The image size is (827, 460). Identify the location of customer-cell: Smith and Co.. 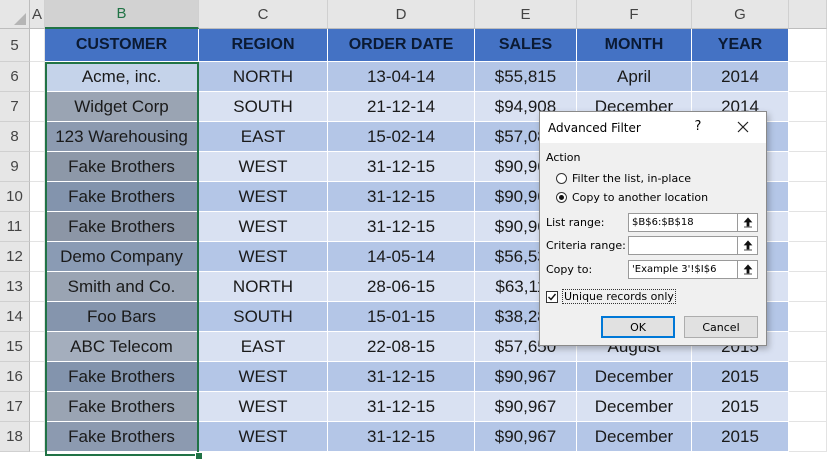
(122, 287).